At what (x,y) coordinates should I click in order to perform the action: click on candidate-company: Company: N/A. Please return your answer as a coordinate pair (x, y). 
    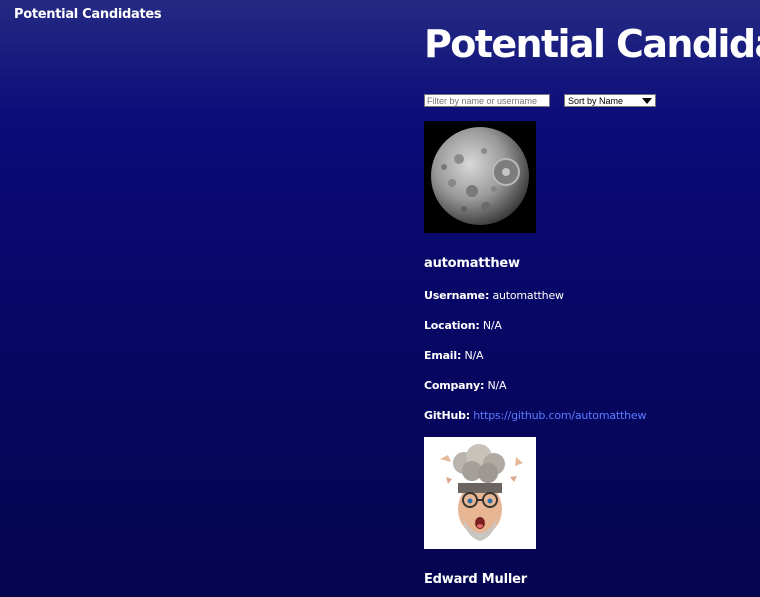
    Looking at the image, I should click on (465, 385).